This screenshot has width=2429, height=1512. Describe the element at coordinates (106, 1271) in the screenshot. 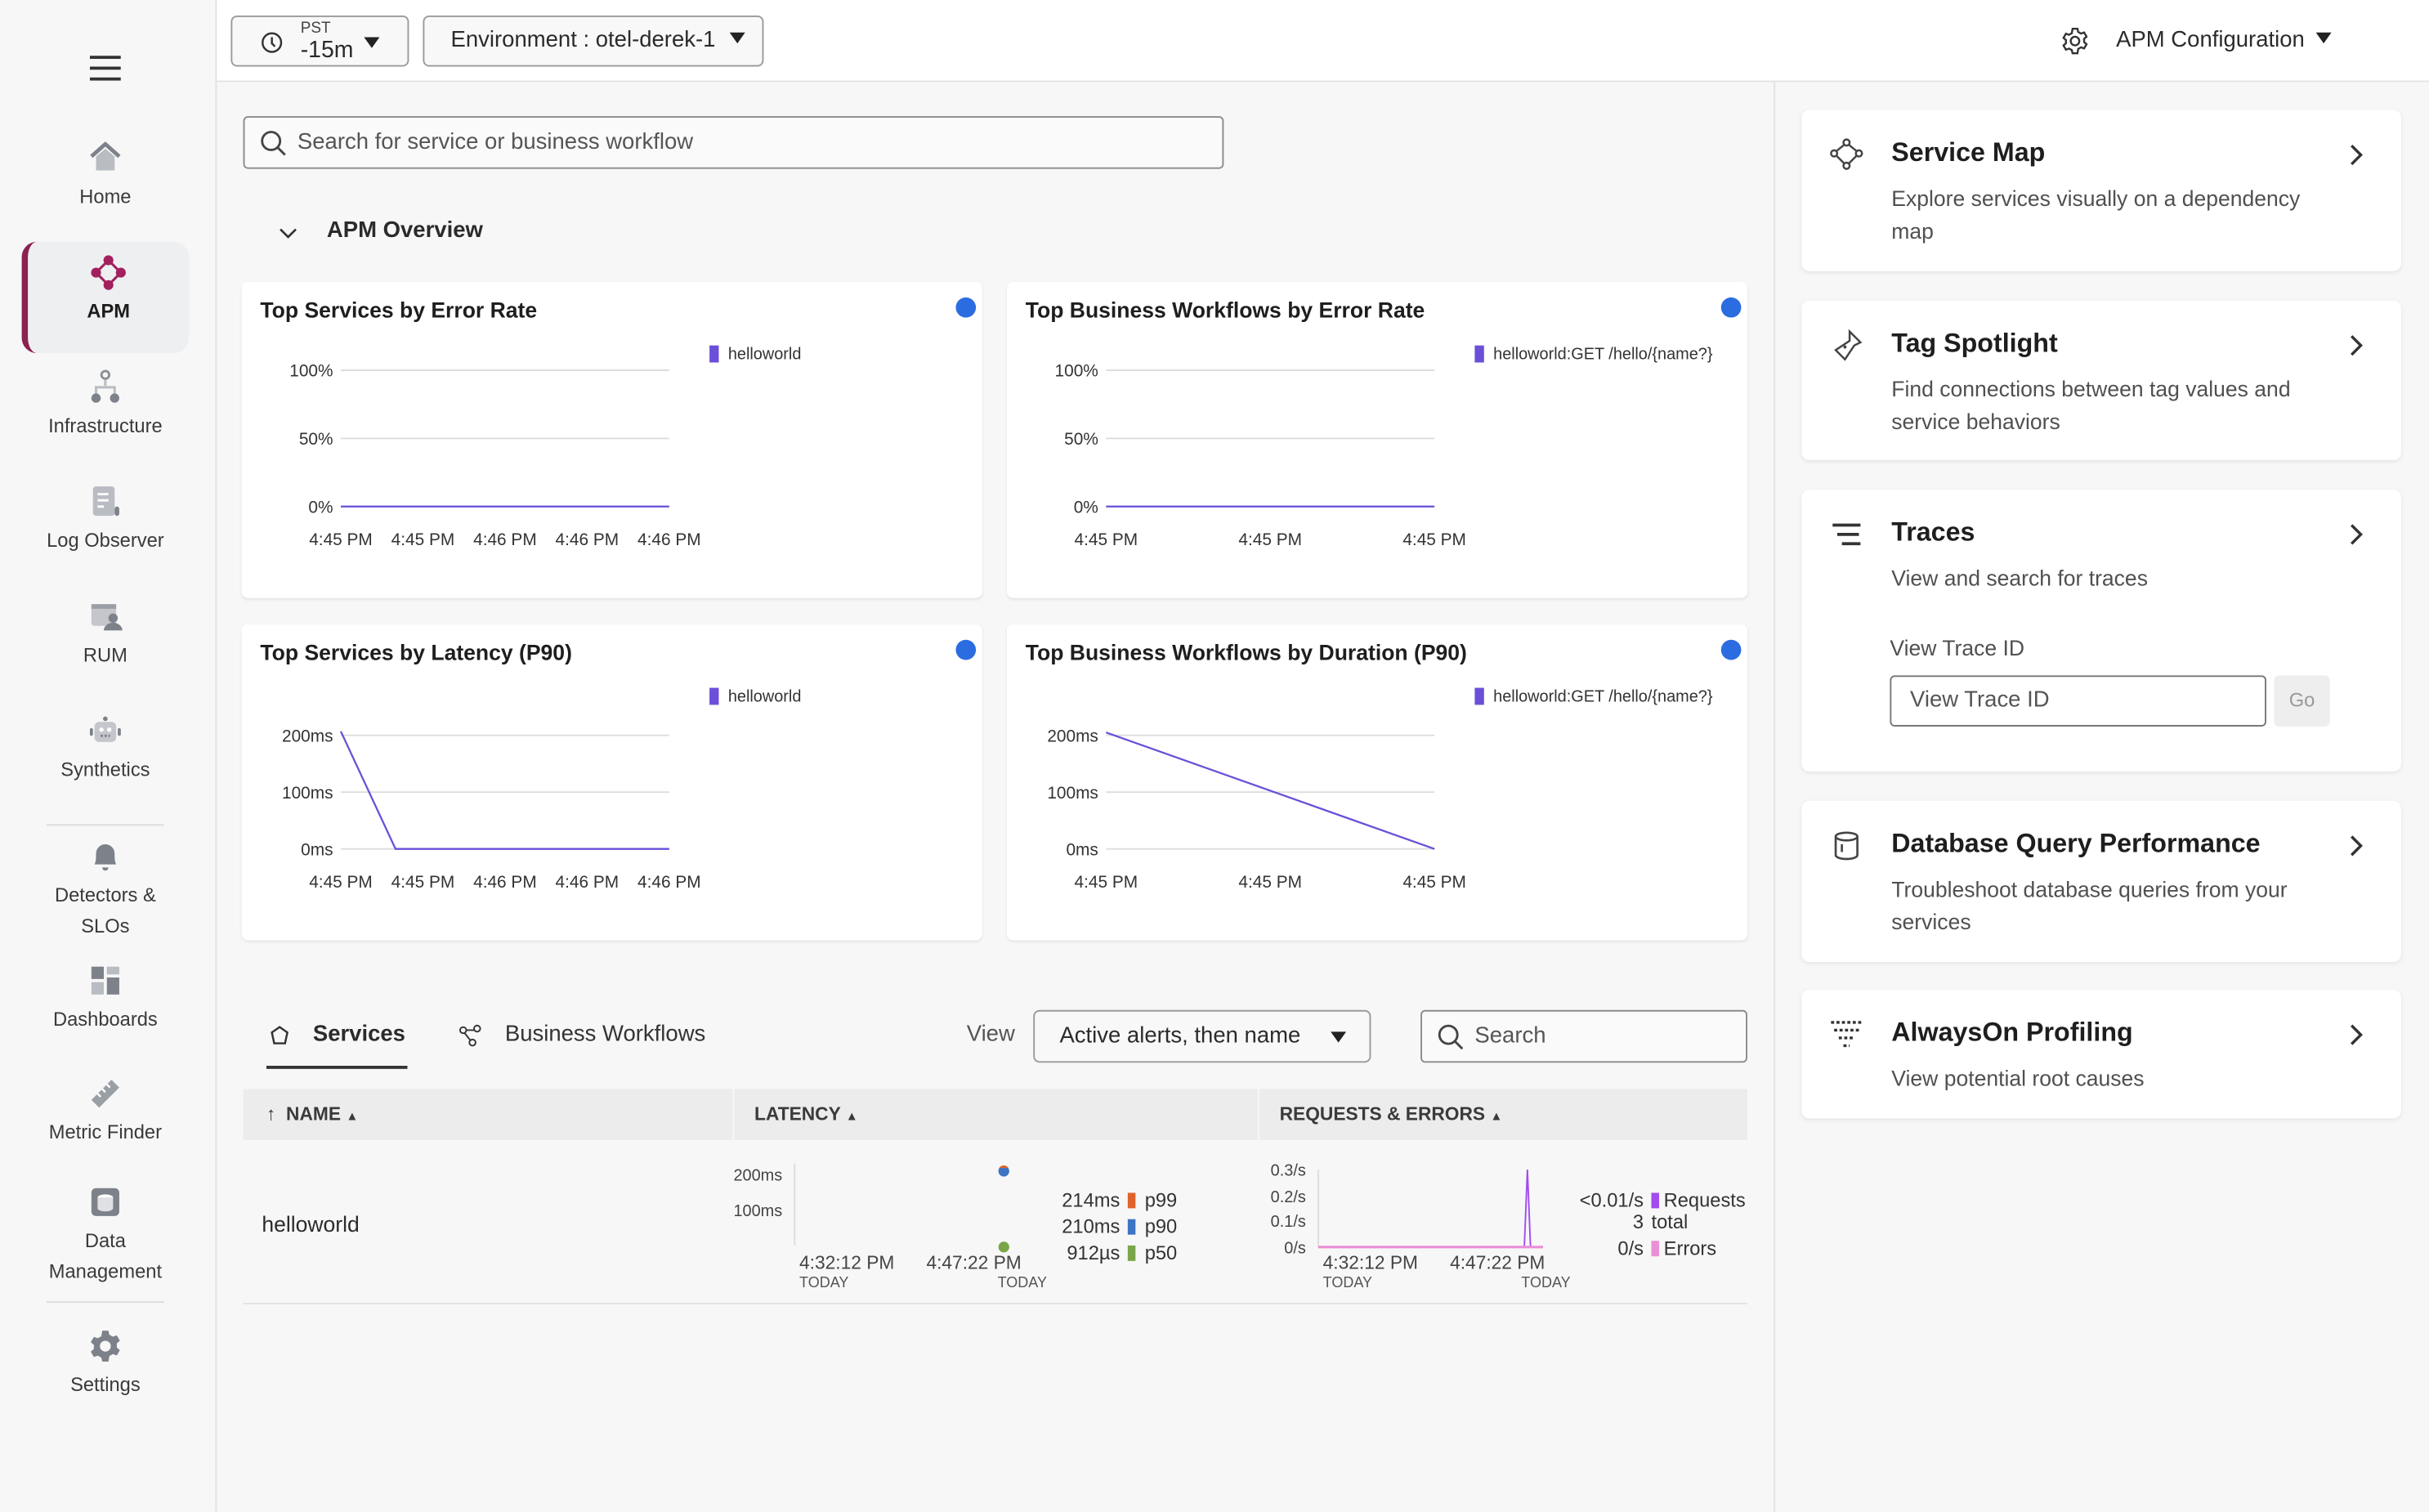

I see `sidebar-item-label: Management` at that location.